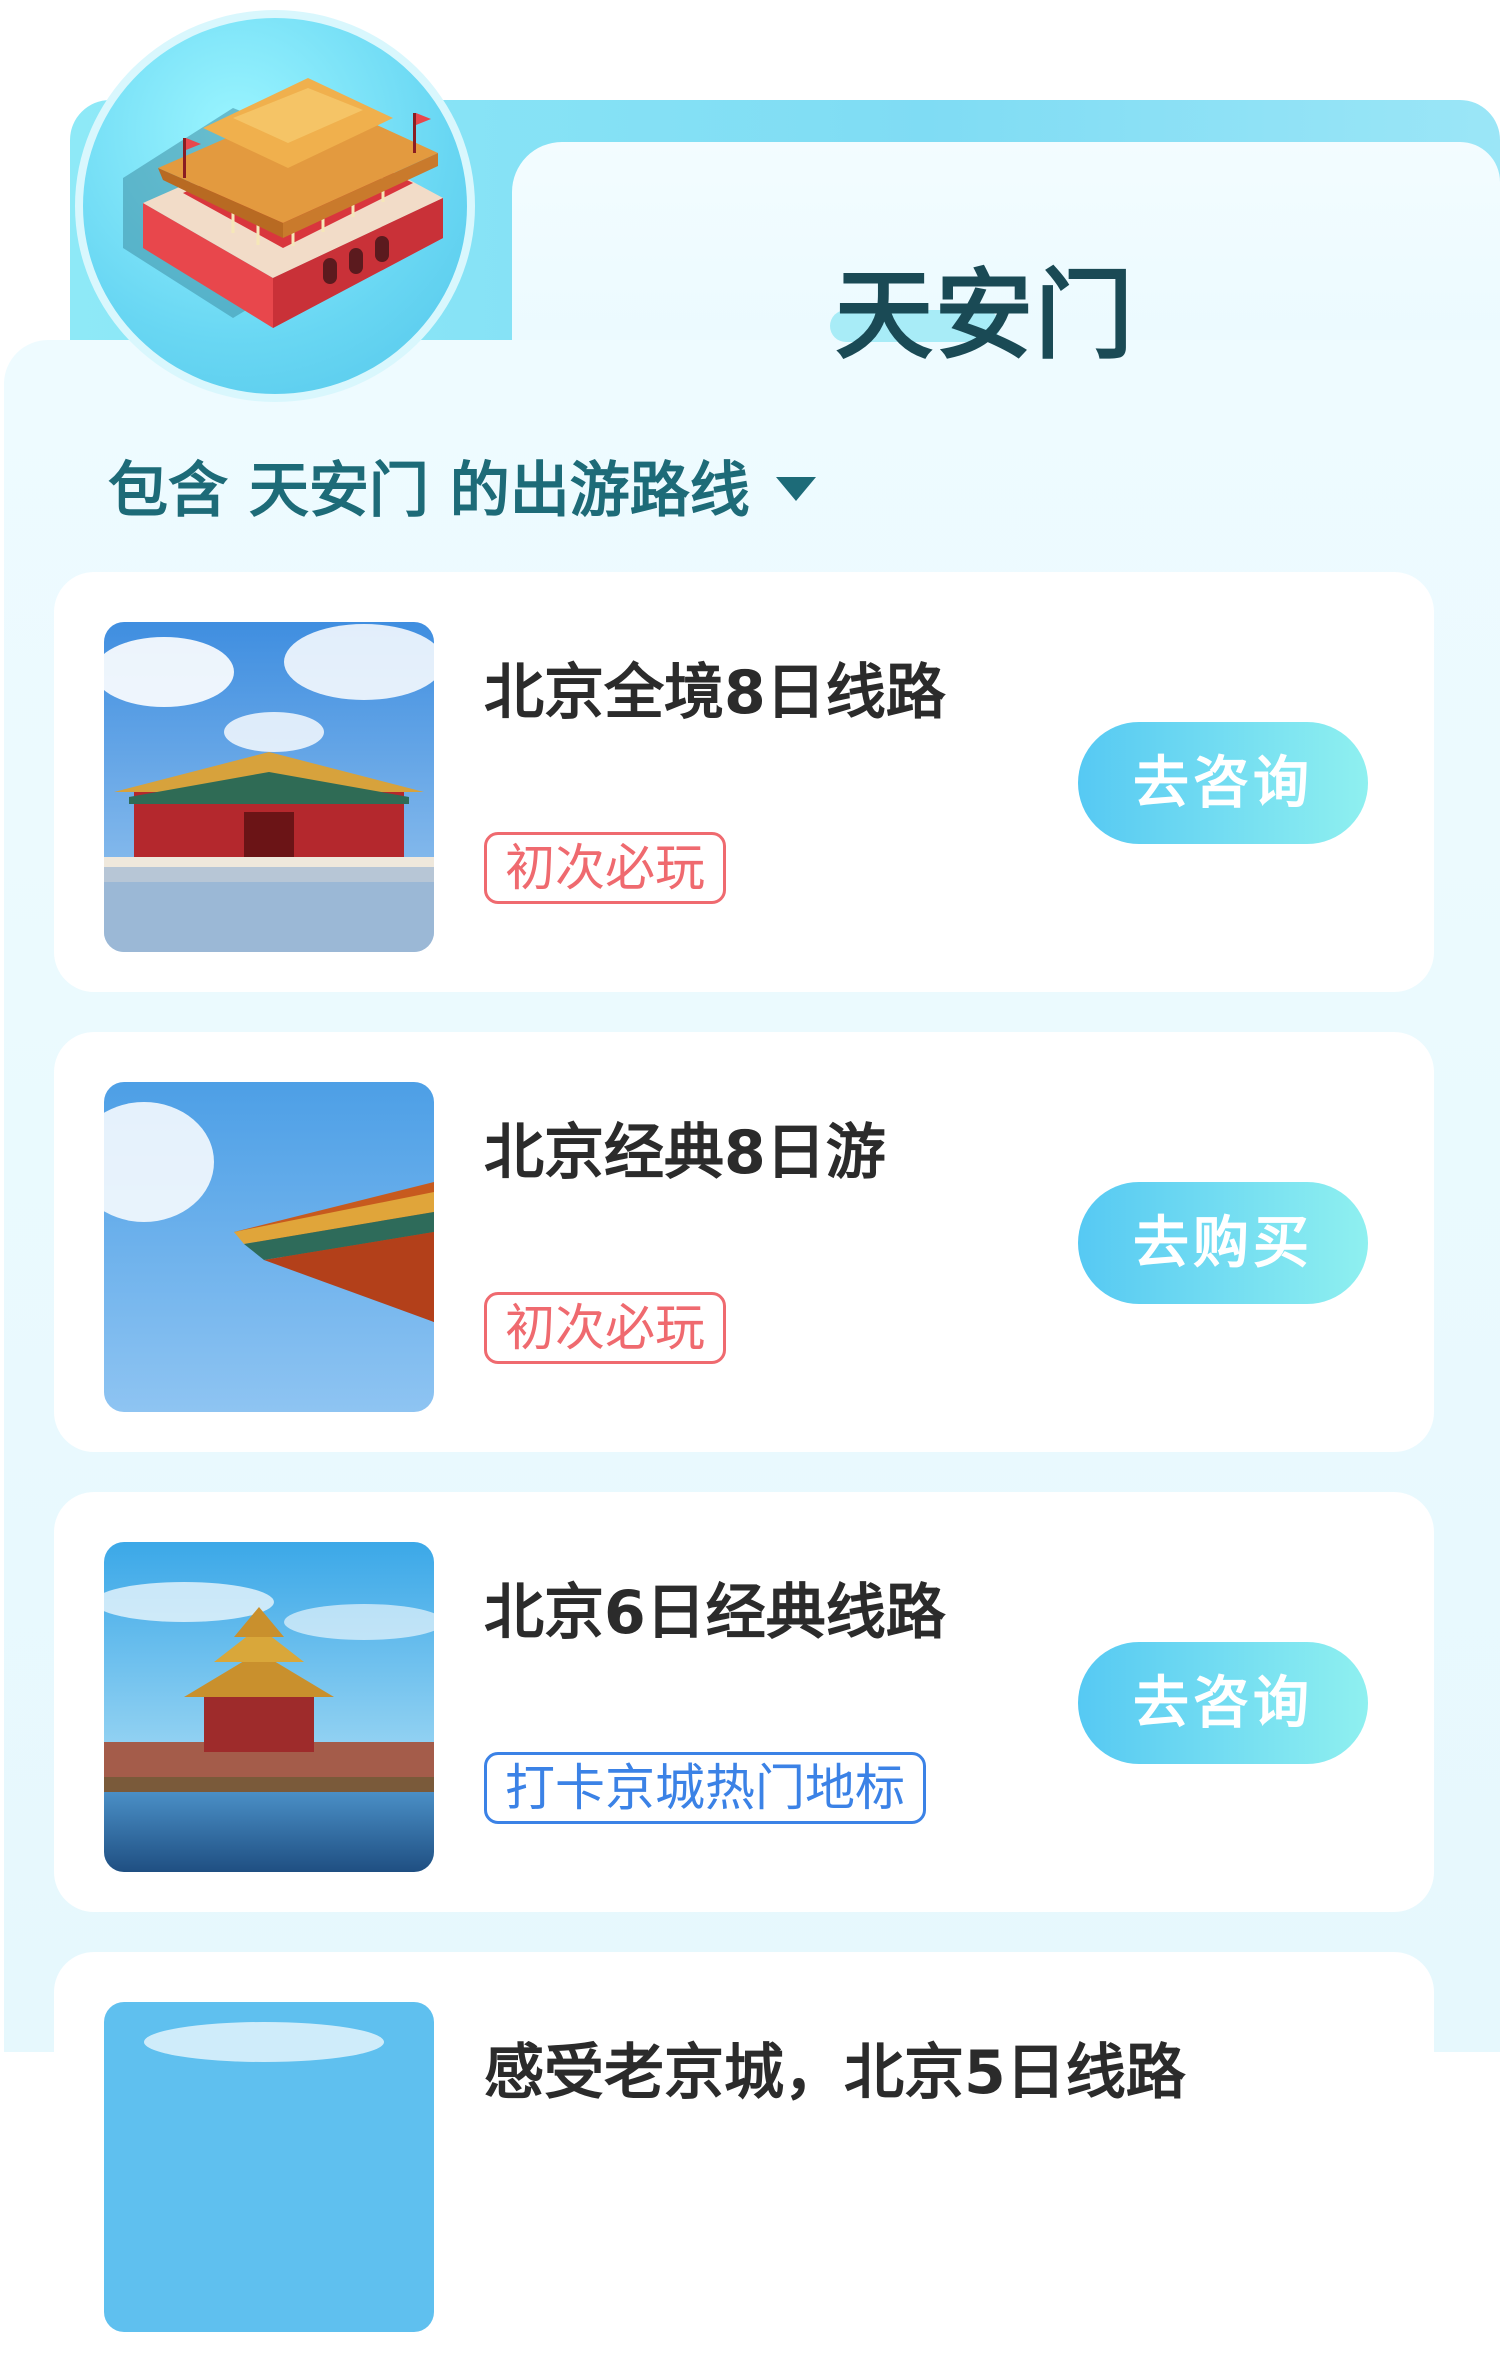 Image resolution: width=1500 pixels, height=2372 pixels. Describe the element at coordinates (795, 489) in the screenshot. I see `dropdown-caret-icon` at that location.